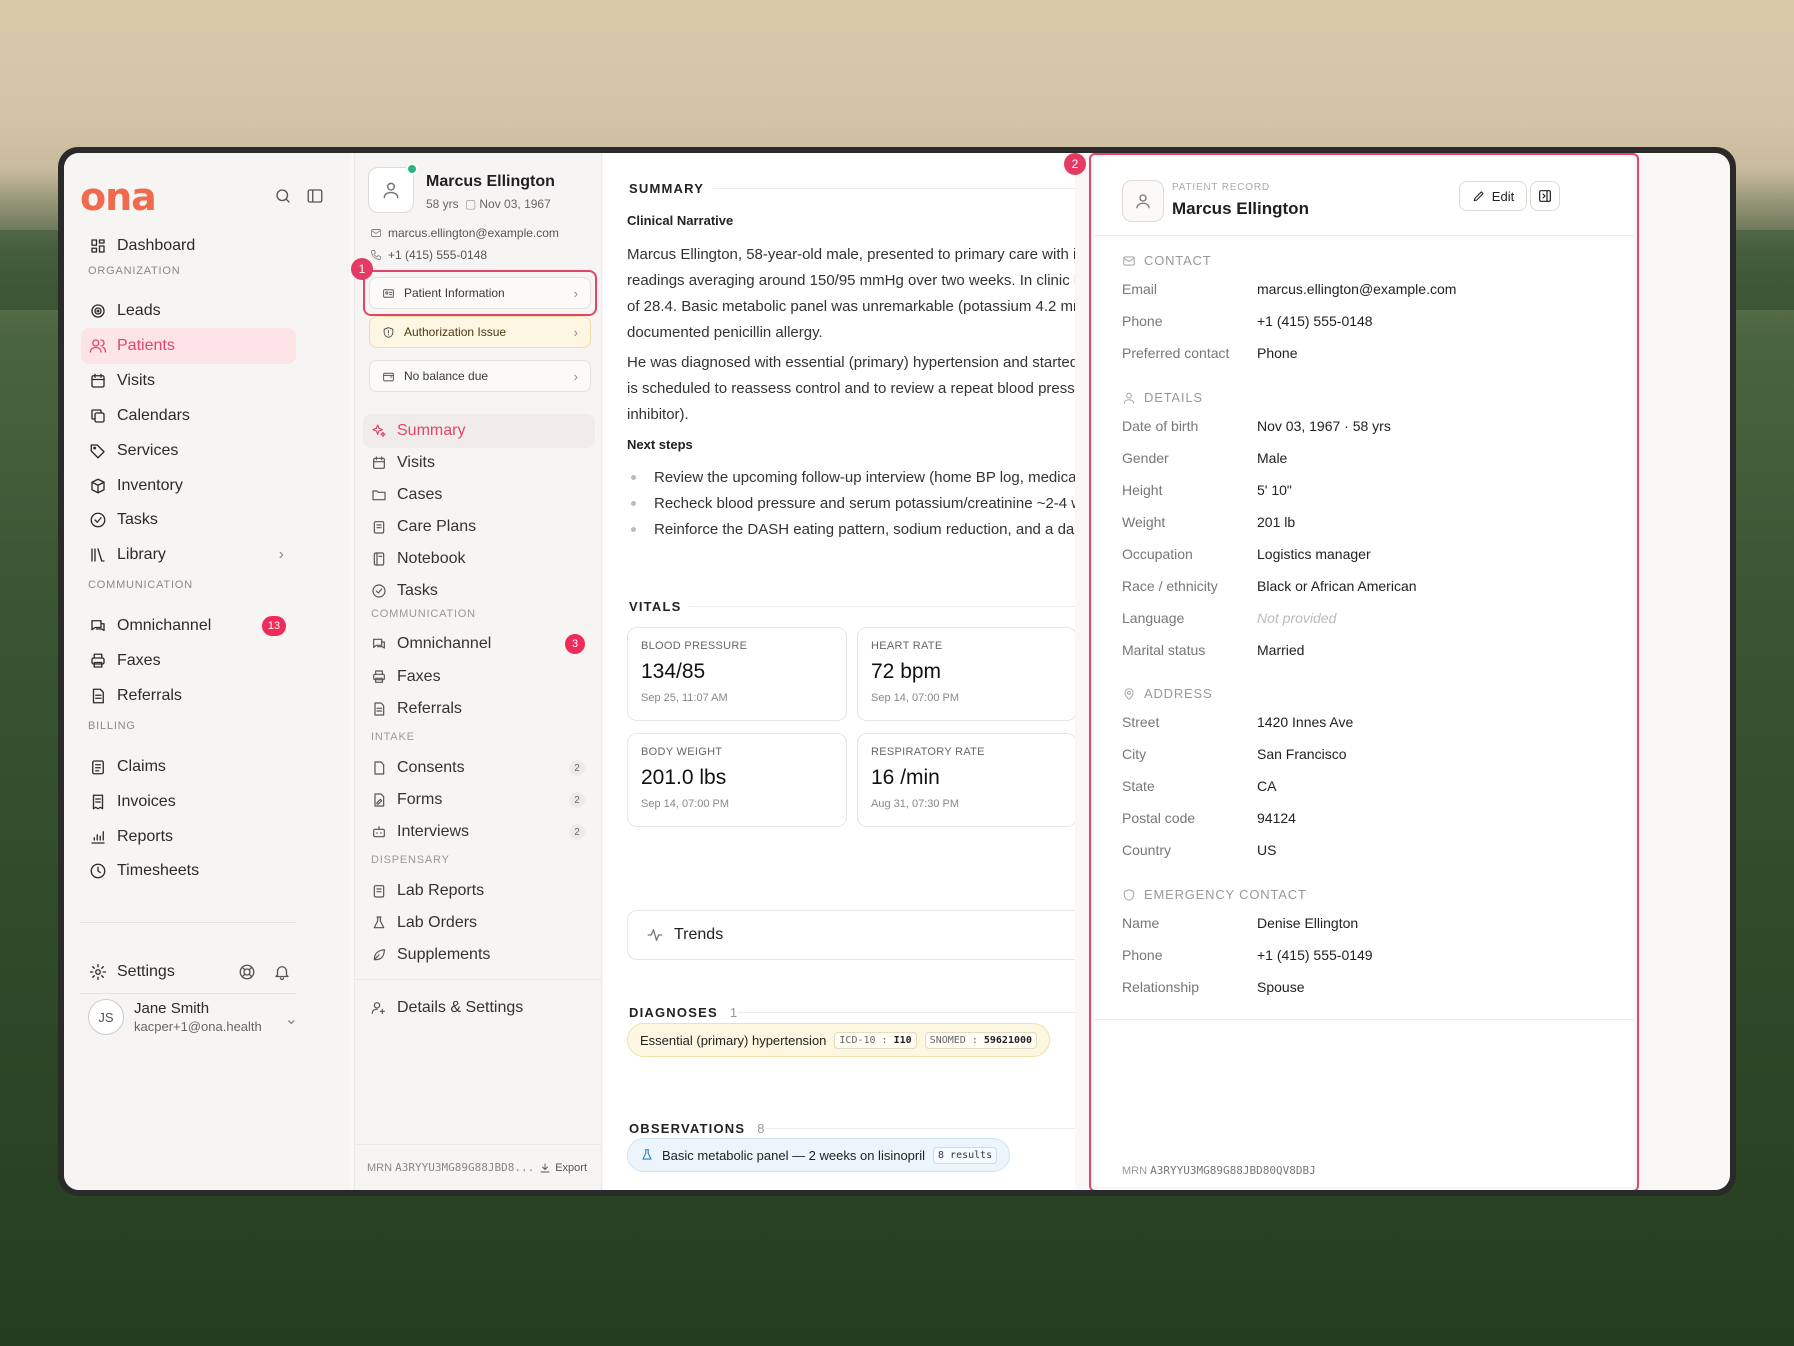  I want to click on tab-label: Summary, so click(431, 430).